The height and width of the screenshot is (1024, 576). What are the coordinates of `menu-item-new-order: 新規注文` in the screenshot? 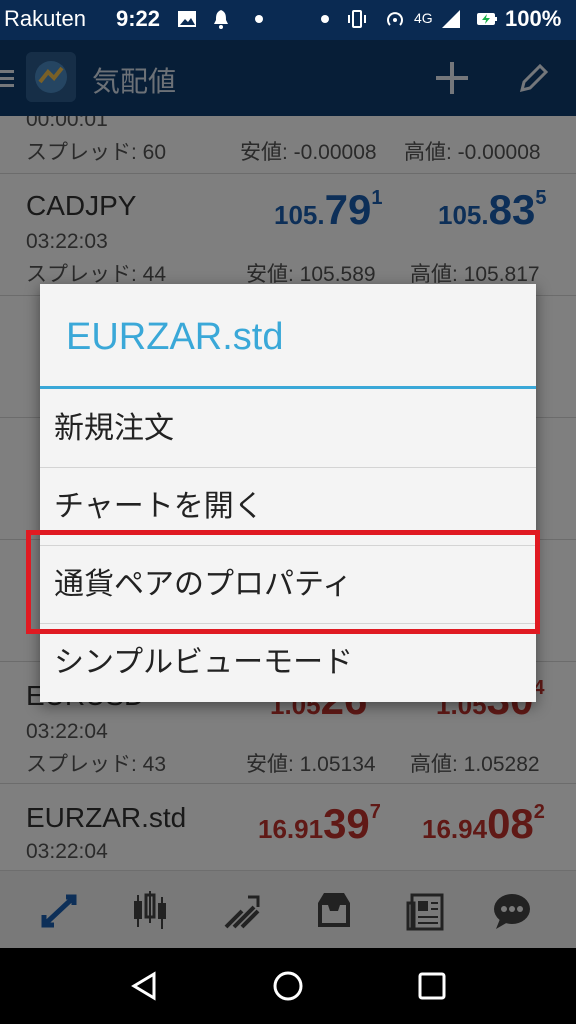 It's located at (288, 429).